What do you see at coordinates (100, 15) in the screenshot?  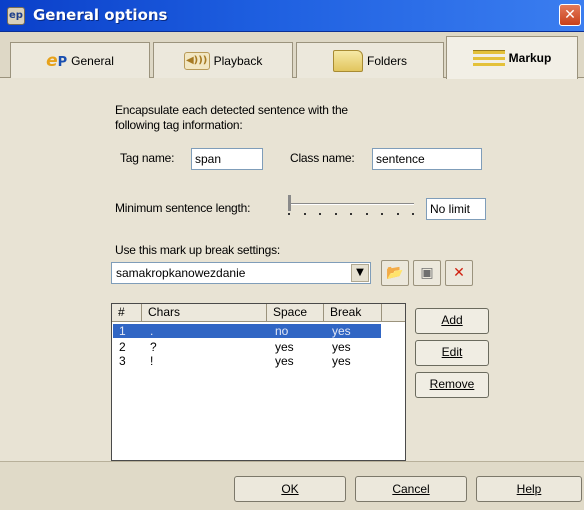 I see `window-title: General options` at bounding box center [100, 15].